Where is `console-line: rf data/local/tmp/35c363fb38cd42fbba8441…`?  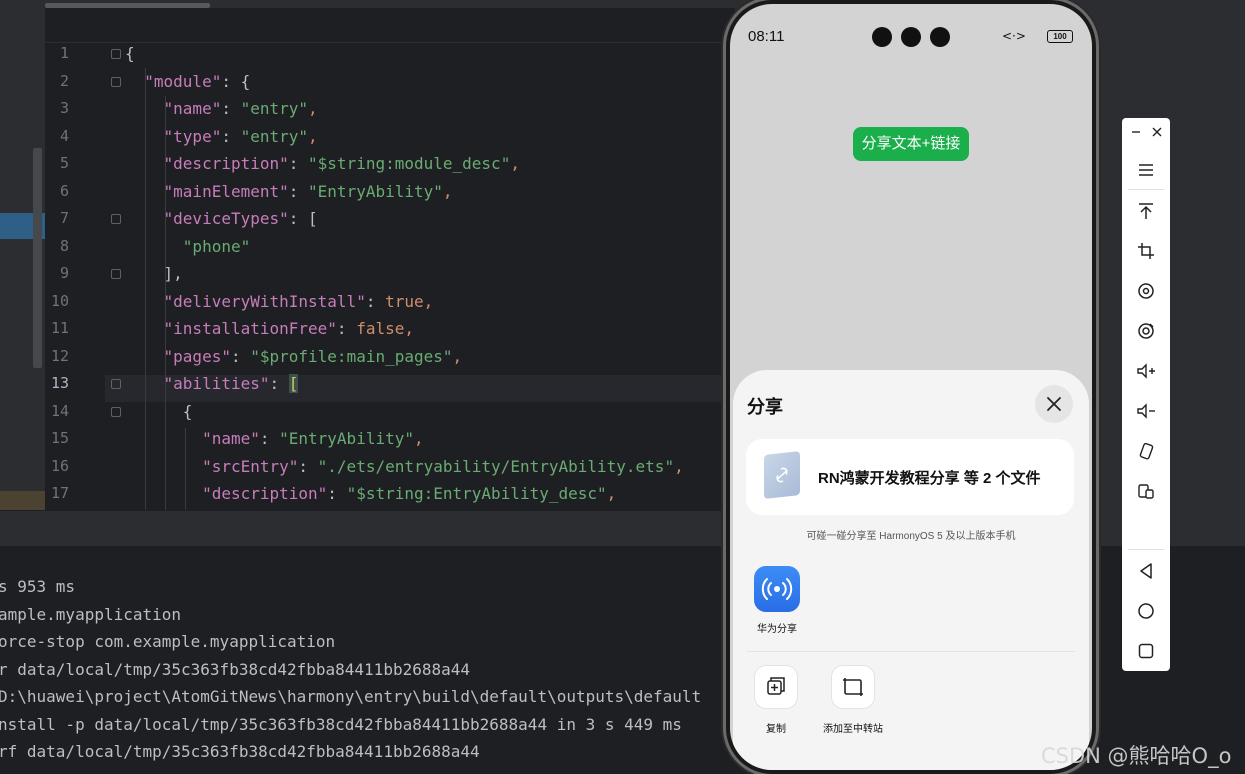 console-line: rf data/local/tmp/35c363fb38cd42fbba8441… is located at coordinates (240, 751).